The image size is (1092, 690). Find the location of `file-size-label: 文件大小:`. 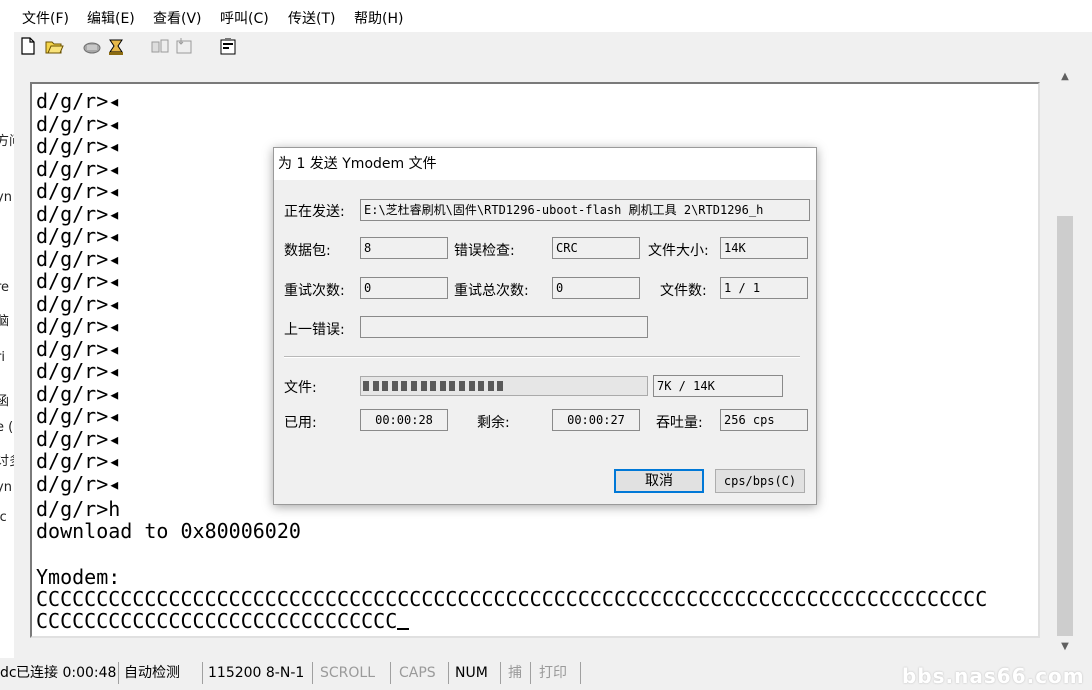

file-size-label: 文件大小: is located at coordinates (678, 251).